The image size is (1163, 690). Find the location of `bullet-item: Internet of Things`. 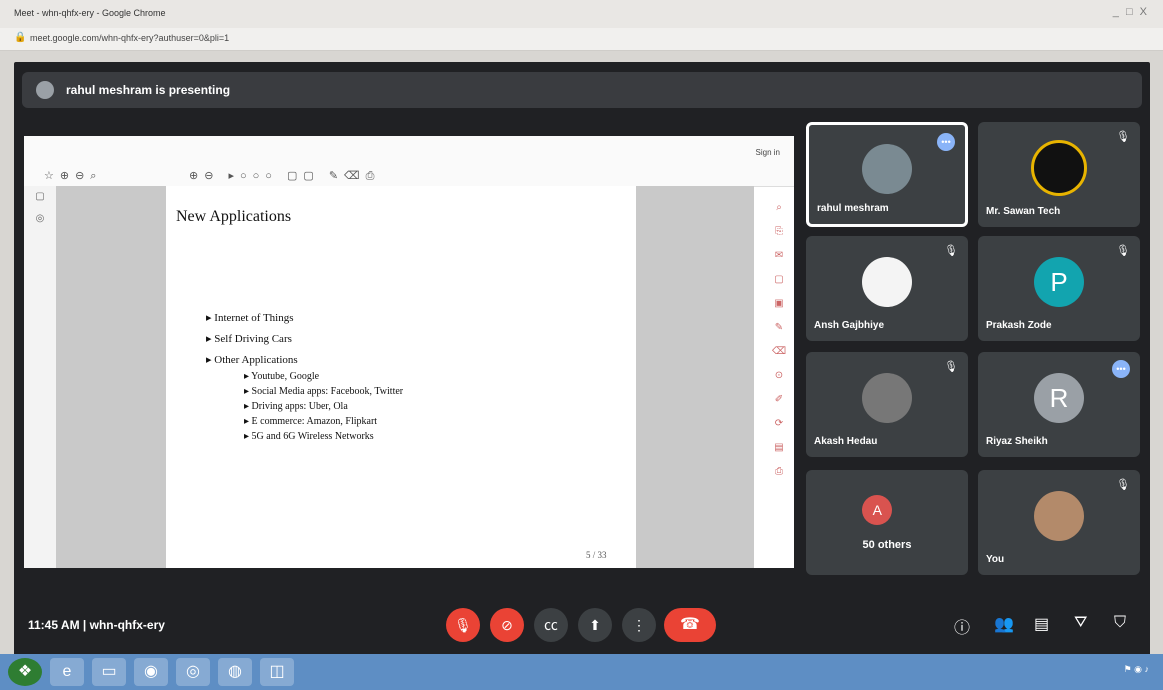

bullet-item: Internet of Things is located at coordinates (252, 318).